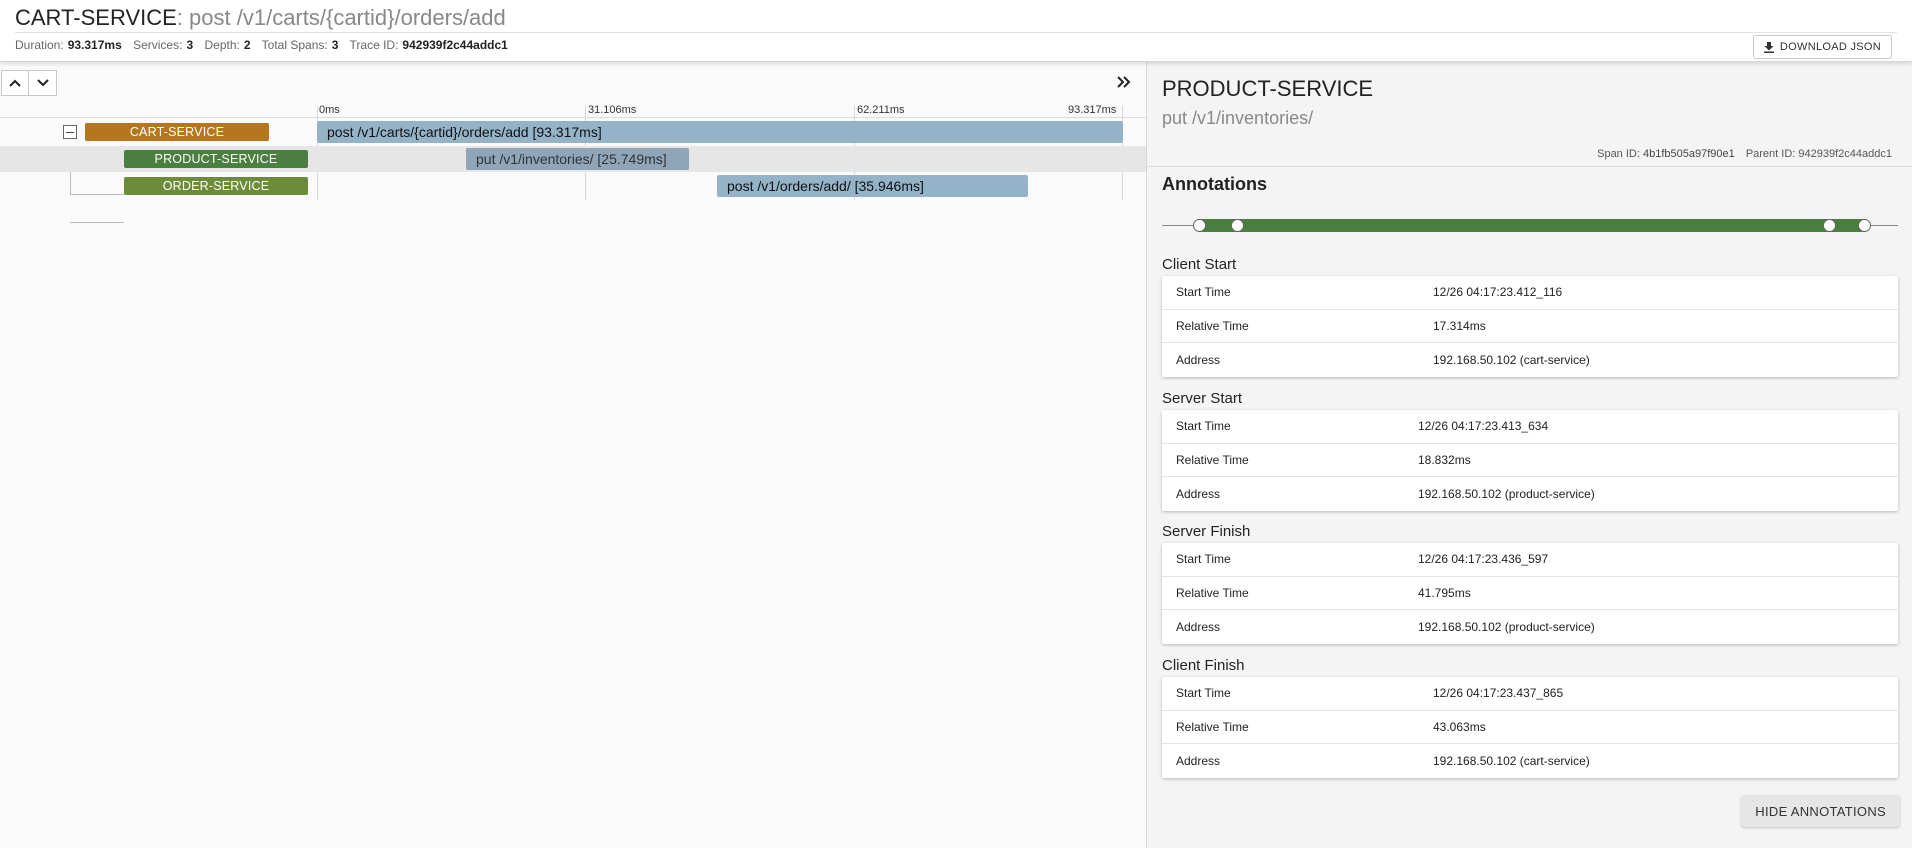 The width and height of the screenshot is (1912, 848). I want to click on stat-depth-label: Depth:, so click(222, 45).